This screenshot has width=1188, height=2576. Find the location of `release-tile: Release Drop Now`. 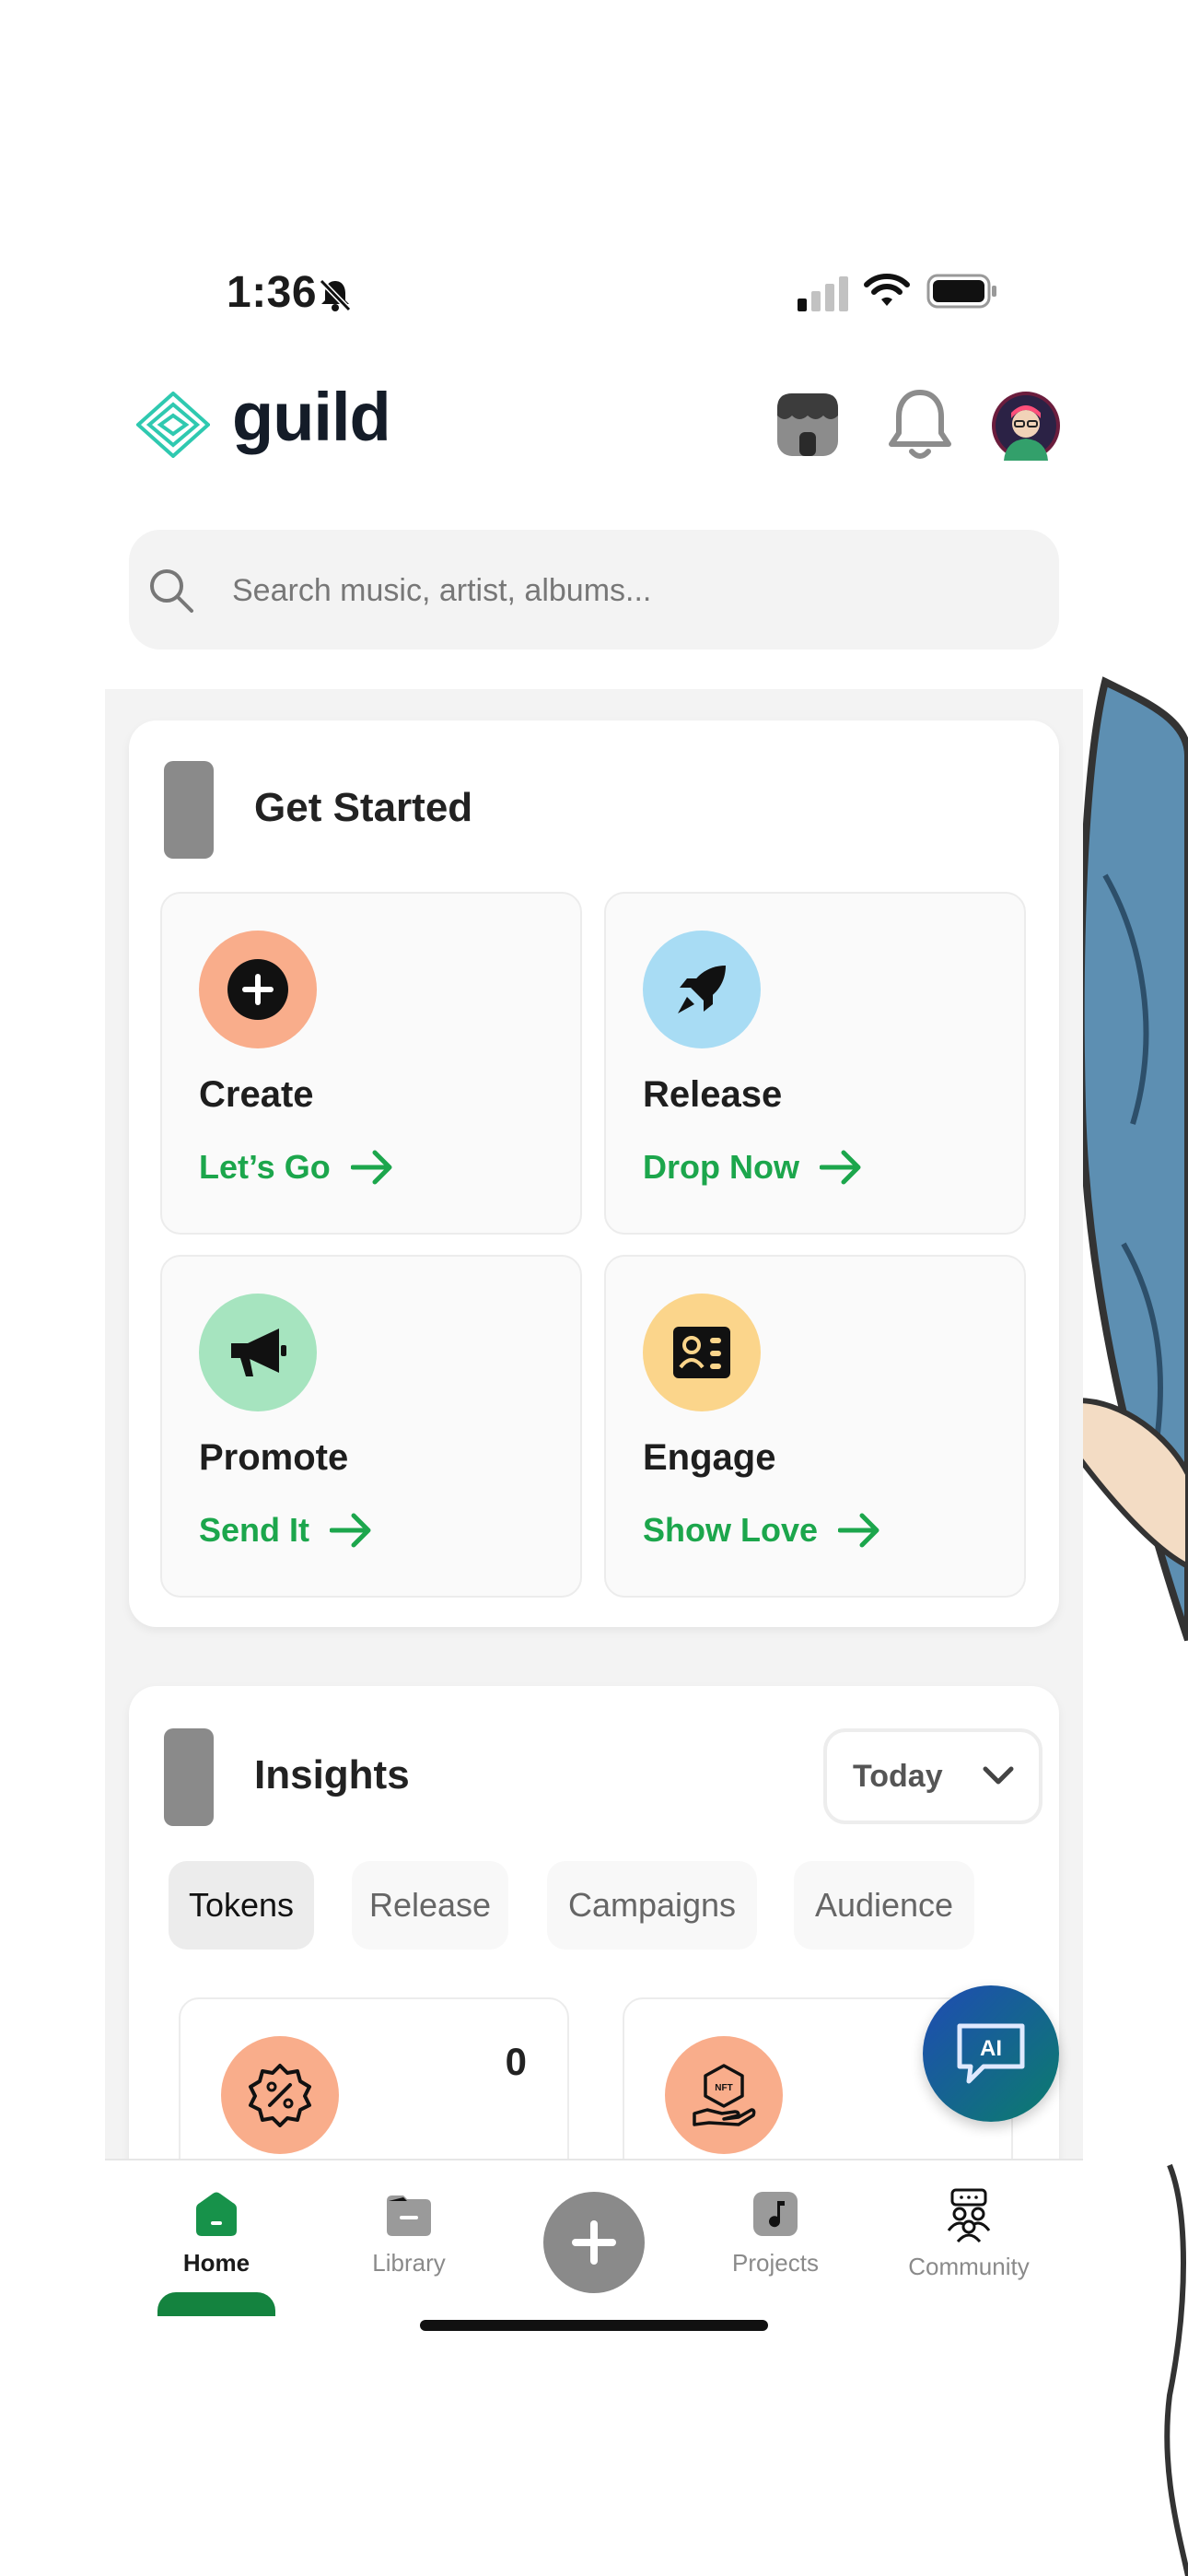

release-tile: Release Drop Now is located at coordinates (815, 1063).